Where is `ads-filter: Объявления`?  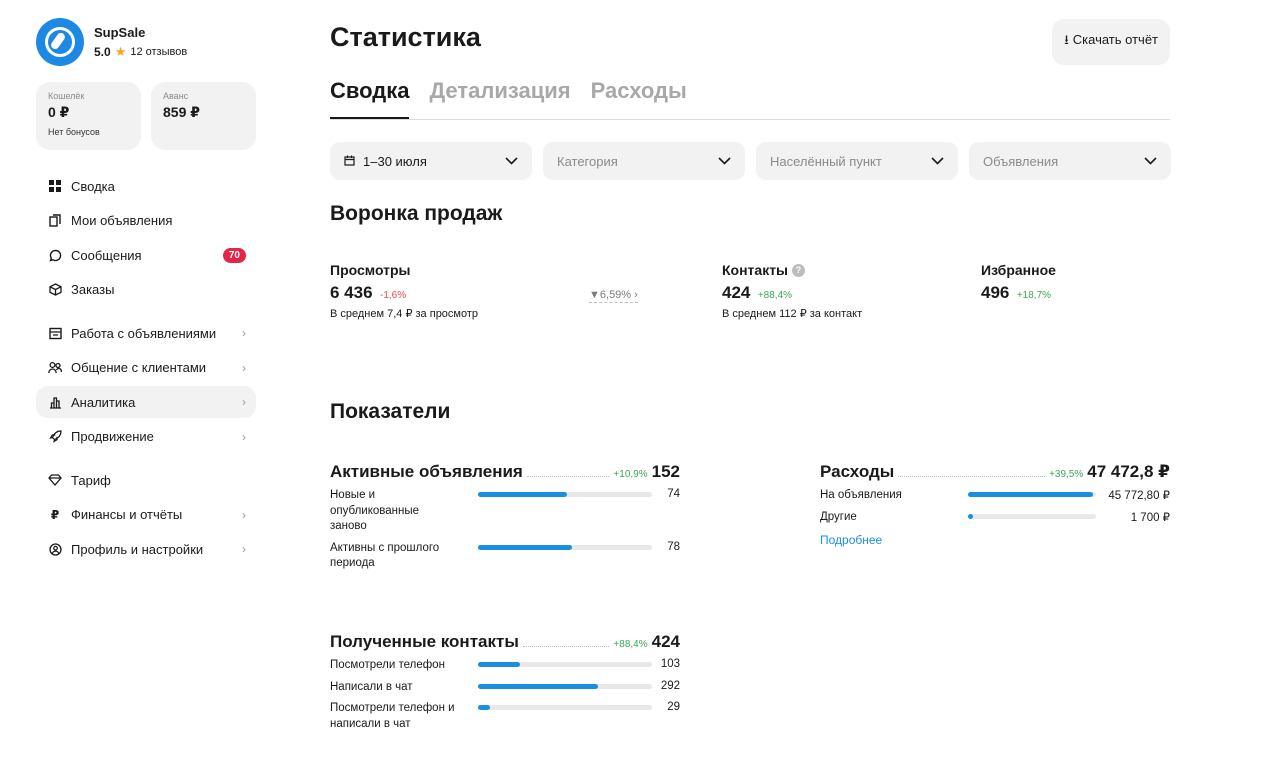 ads-filter: Объявления is located at coordinates (1070, 161).